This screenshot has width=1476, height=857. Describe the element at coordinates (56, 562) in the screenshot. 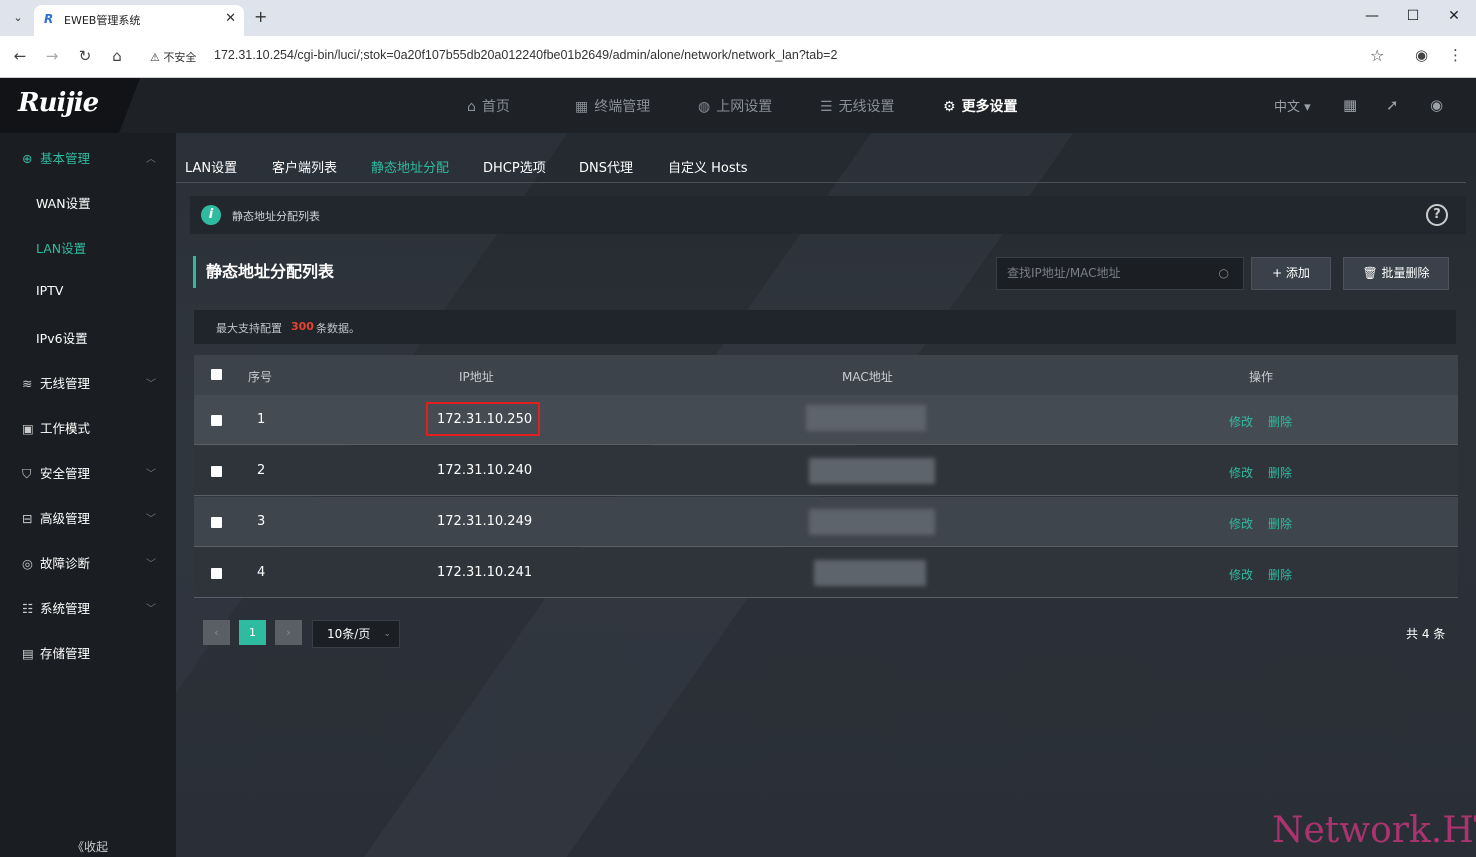

I see `sidebar-group-diagnose: ◎ 故障诊断` at that location.